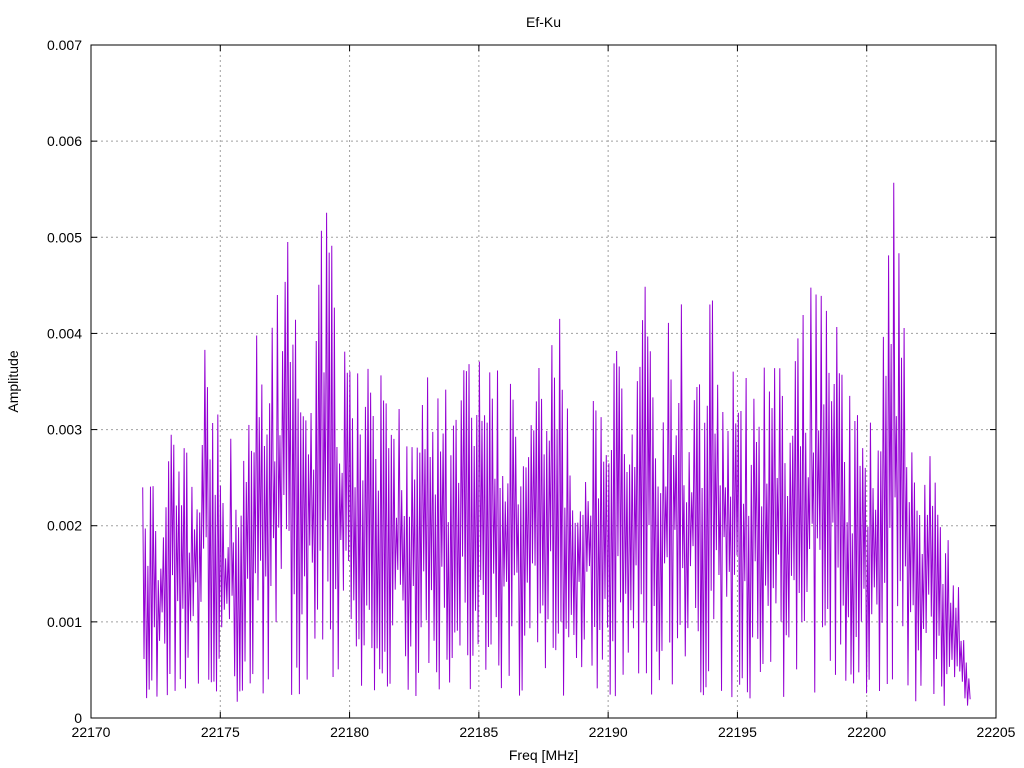 Image resolution: width=1024 pixels, height=768 pixels. What do you see at coordinates (64, 237) in the screenshot?
I see `y-tick-label: 0.005` at bounding box center [64, 237].